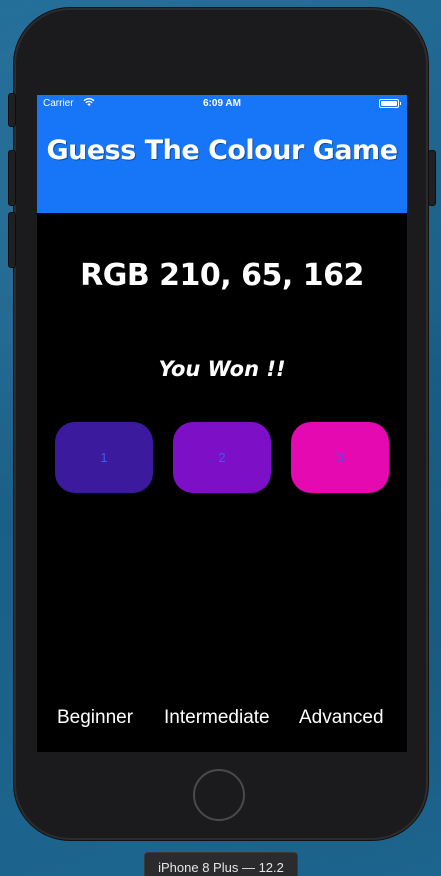 Image resolution: width=441 pixels, height=876 pixels. What do you see at coordinates (222, 275) in the screenshot?
I see `rgb-value-label: RGB 210, 65, 162` at bounding box center [222, 275].